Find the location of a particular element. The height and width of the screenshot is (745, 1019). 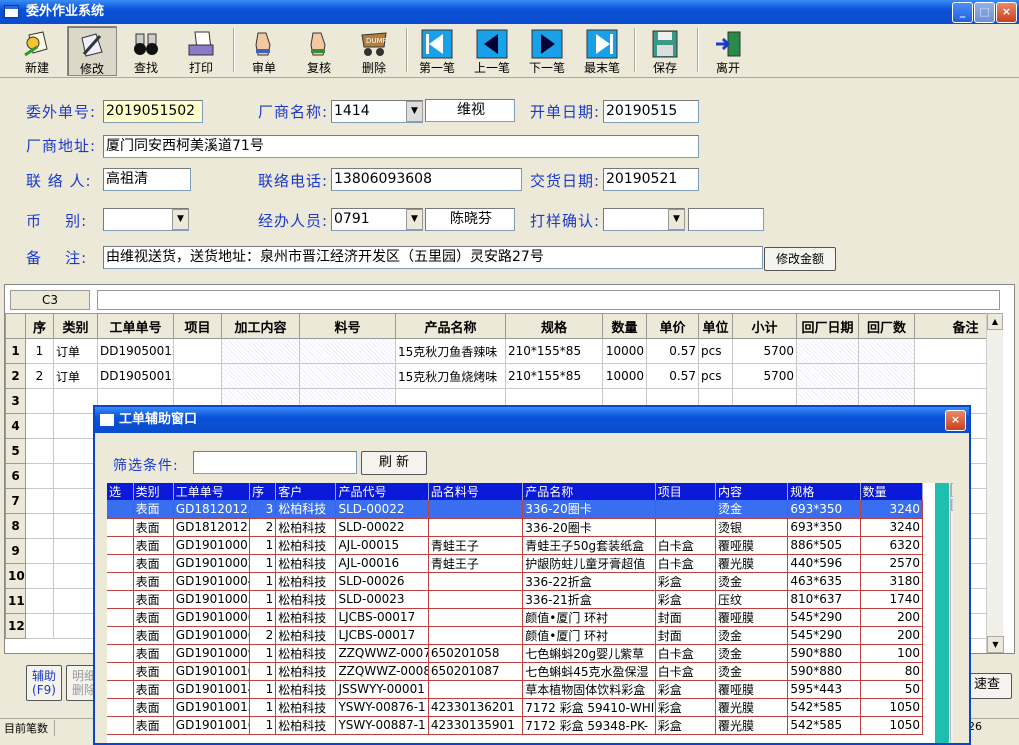

remark-field: 由维视送货，送货地址：泉州市晋江经济开发区（五里园）灵安路27号 is located at coordinates (433, 257).